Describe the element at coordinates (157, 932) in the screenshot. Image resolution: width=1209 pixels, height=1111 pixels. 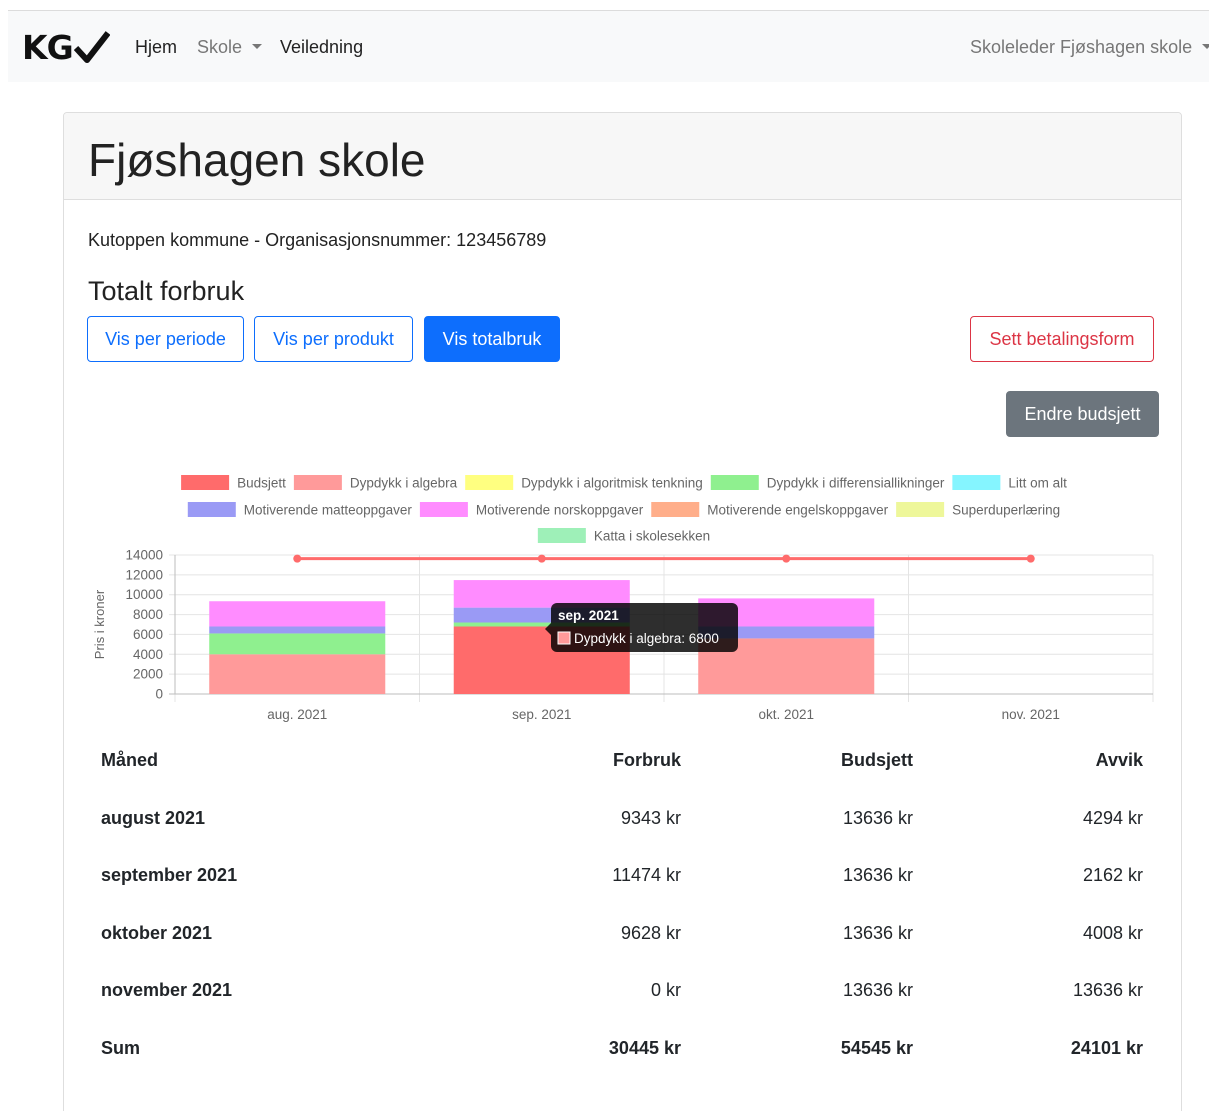
I see `month-cell: oktober 2021` at that location.